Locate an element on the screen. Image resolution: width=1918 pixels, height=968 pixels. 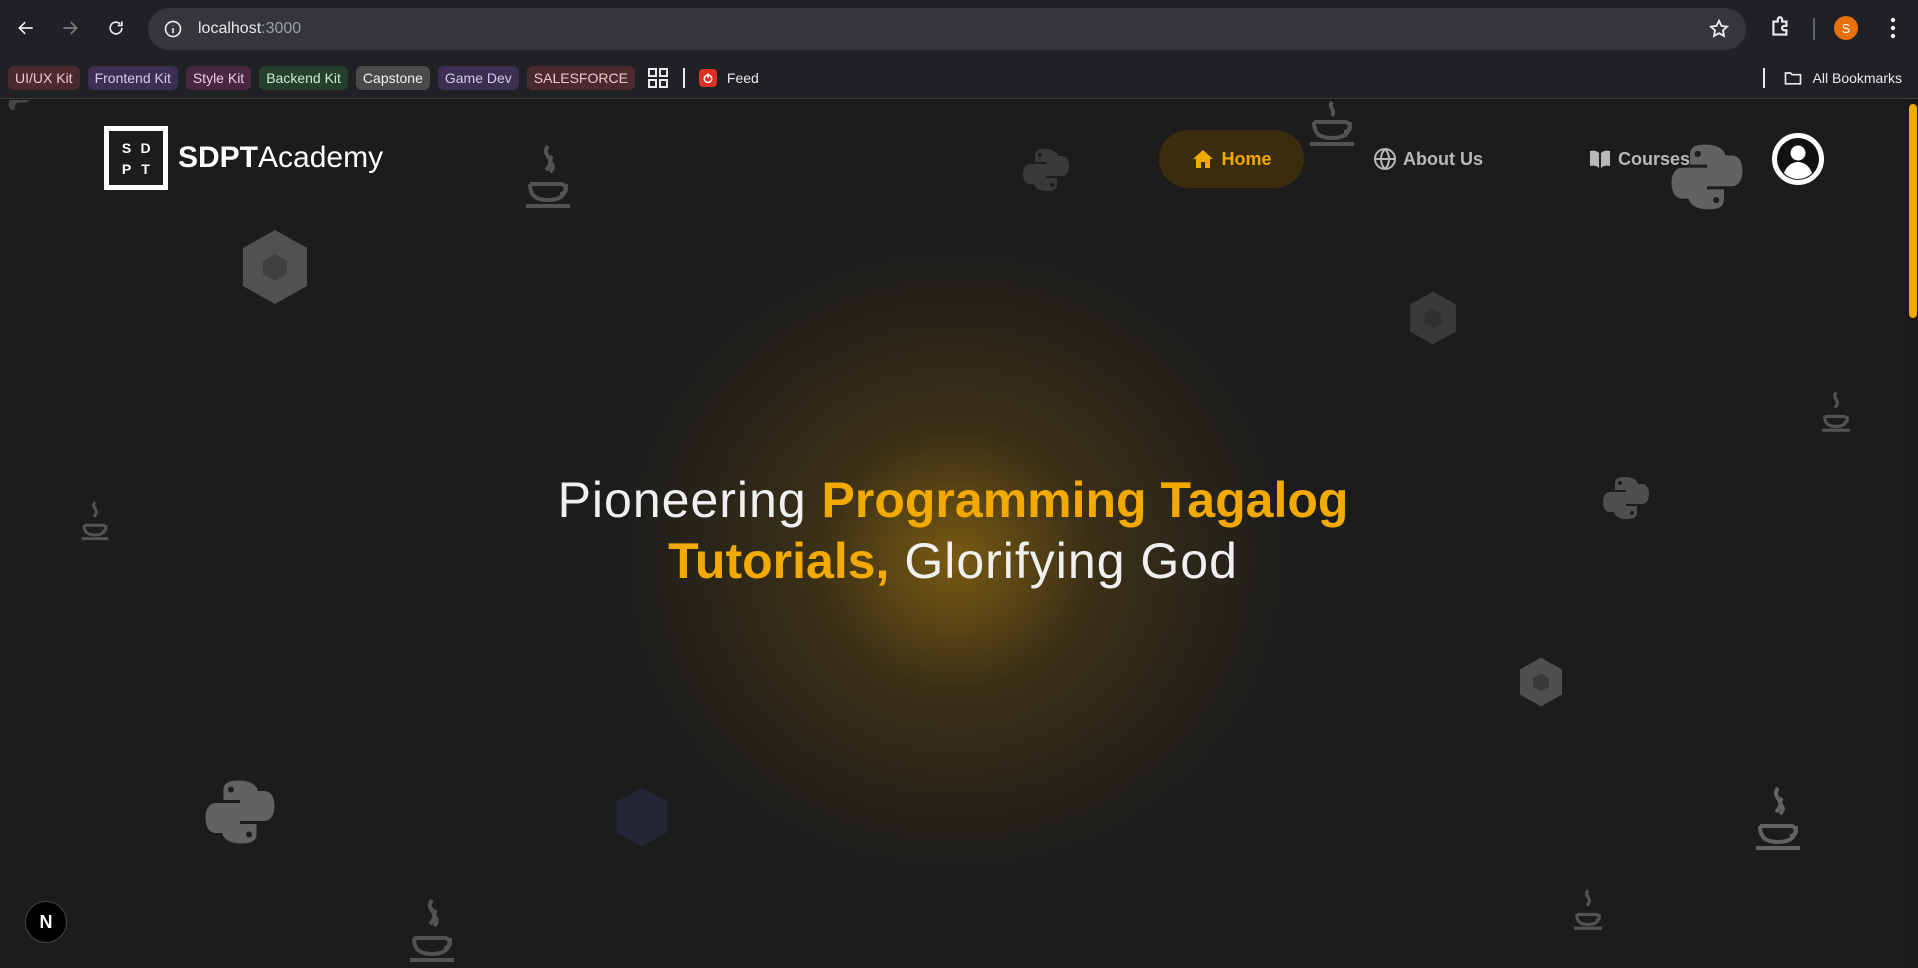
bookmarks-divider is located at coordinates (683, 77).